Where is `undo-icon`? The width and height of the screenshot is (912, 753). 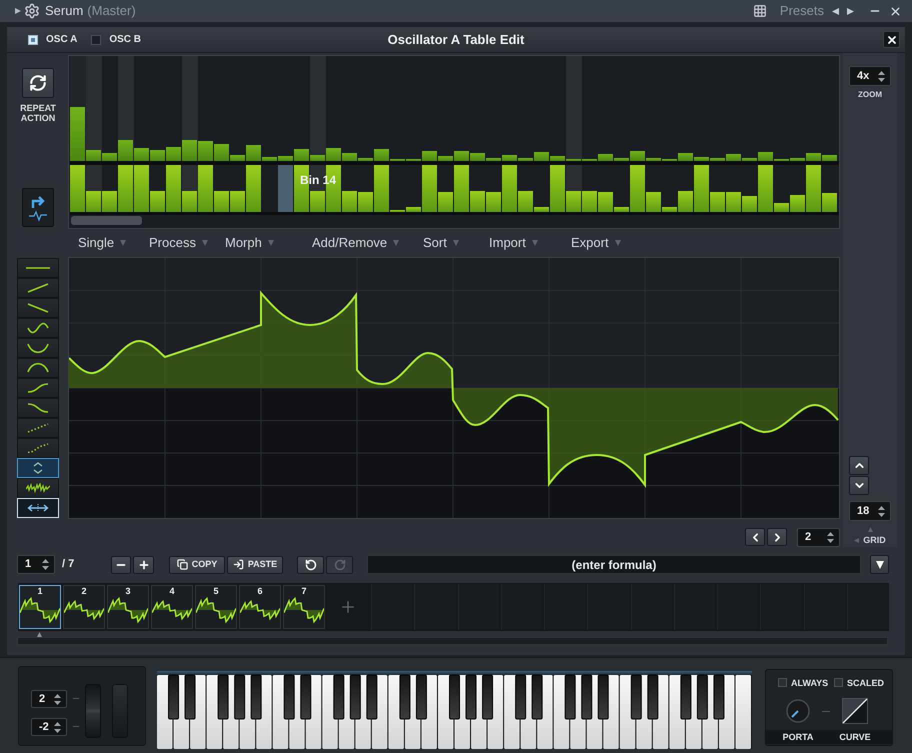 undo-icon is located at coordinates (310, 564).